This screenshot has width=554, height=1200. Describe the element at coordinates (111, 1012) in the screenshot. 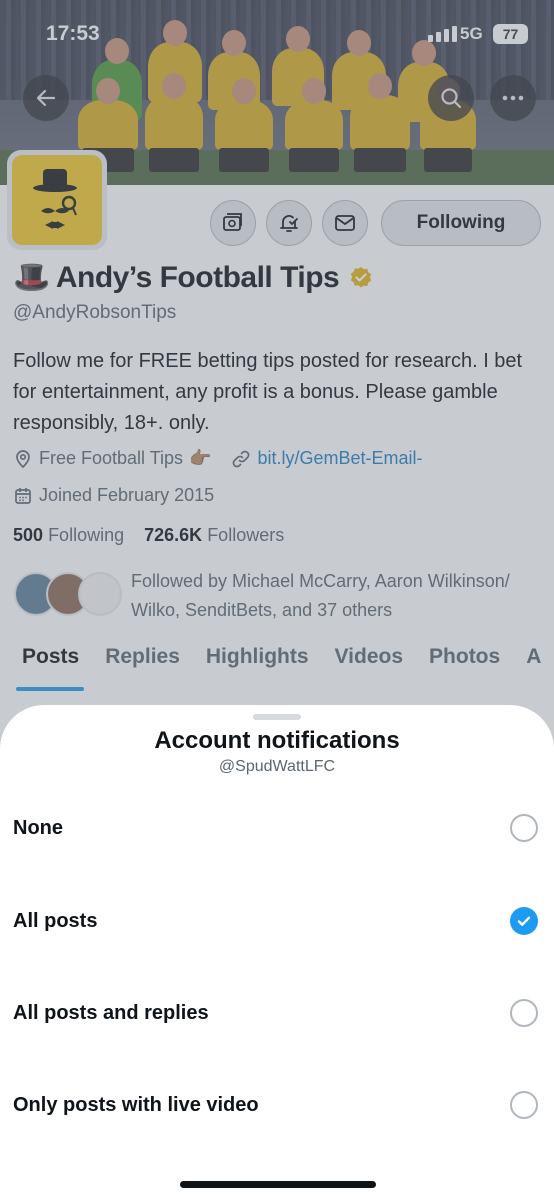

I see `option-label: All posts and replies` at that location.